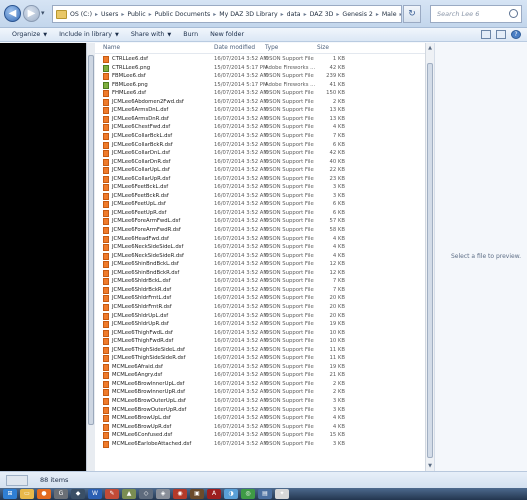 The height and width of the screenshot is (500, 527). Describe the element at coordinates (136, 14) in the screenshot. I see `breadcrumb-item: Public` at that location.